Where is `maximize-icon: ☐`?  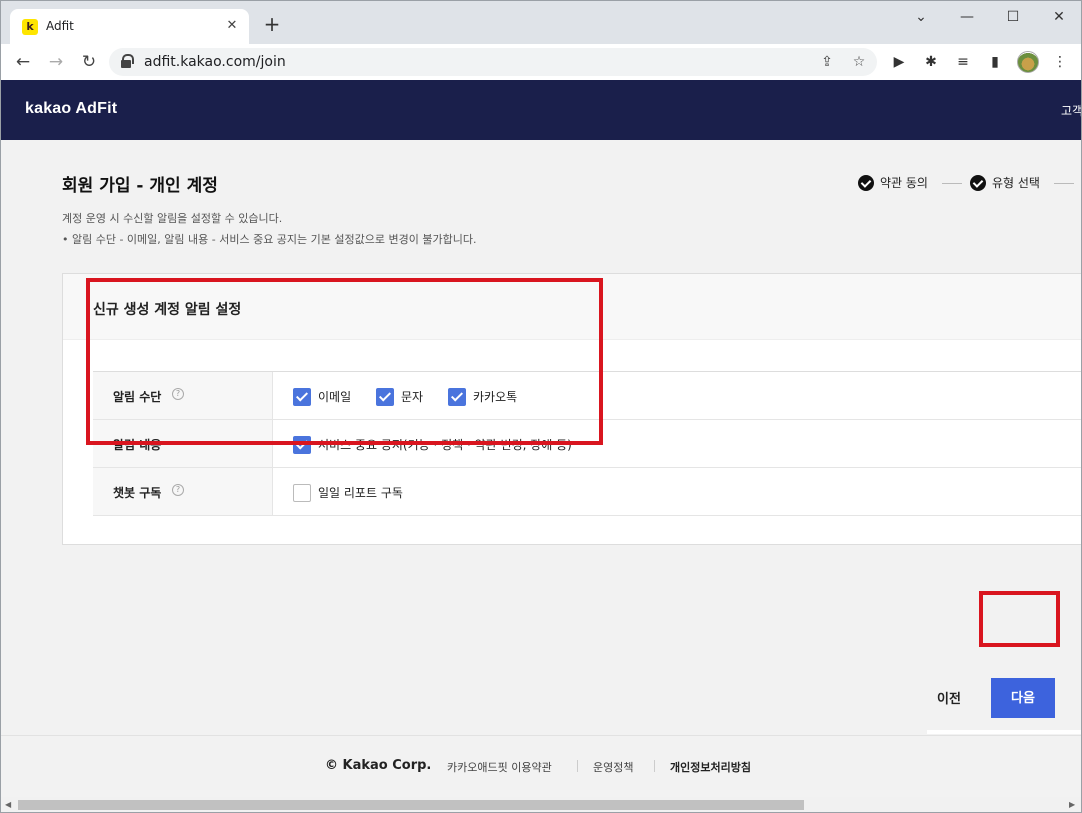 maximize-icon: ☐ is located at coordinates (1013, 17).